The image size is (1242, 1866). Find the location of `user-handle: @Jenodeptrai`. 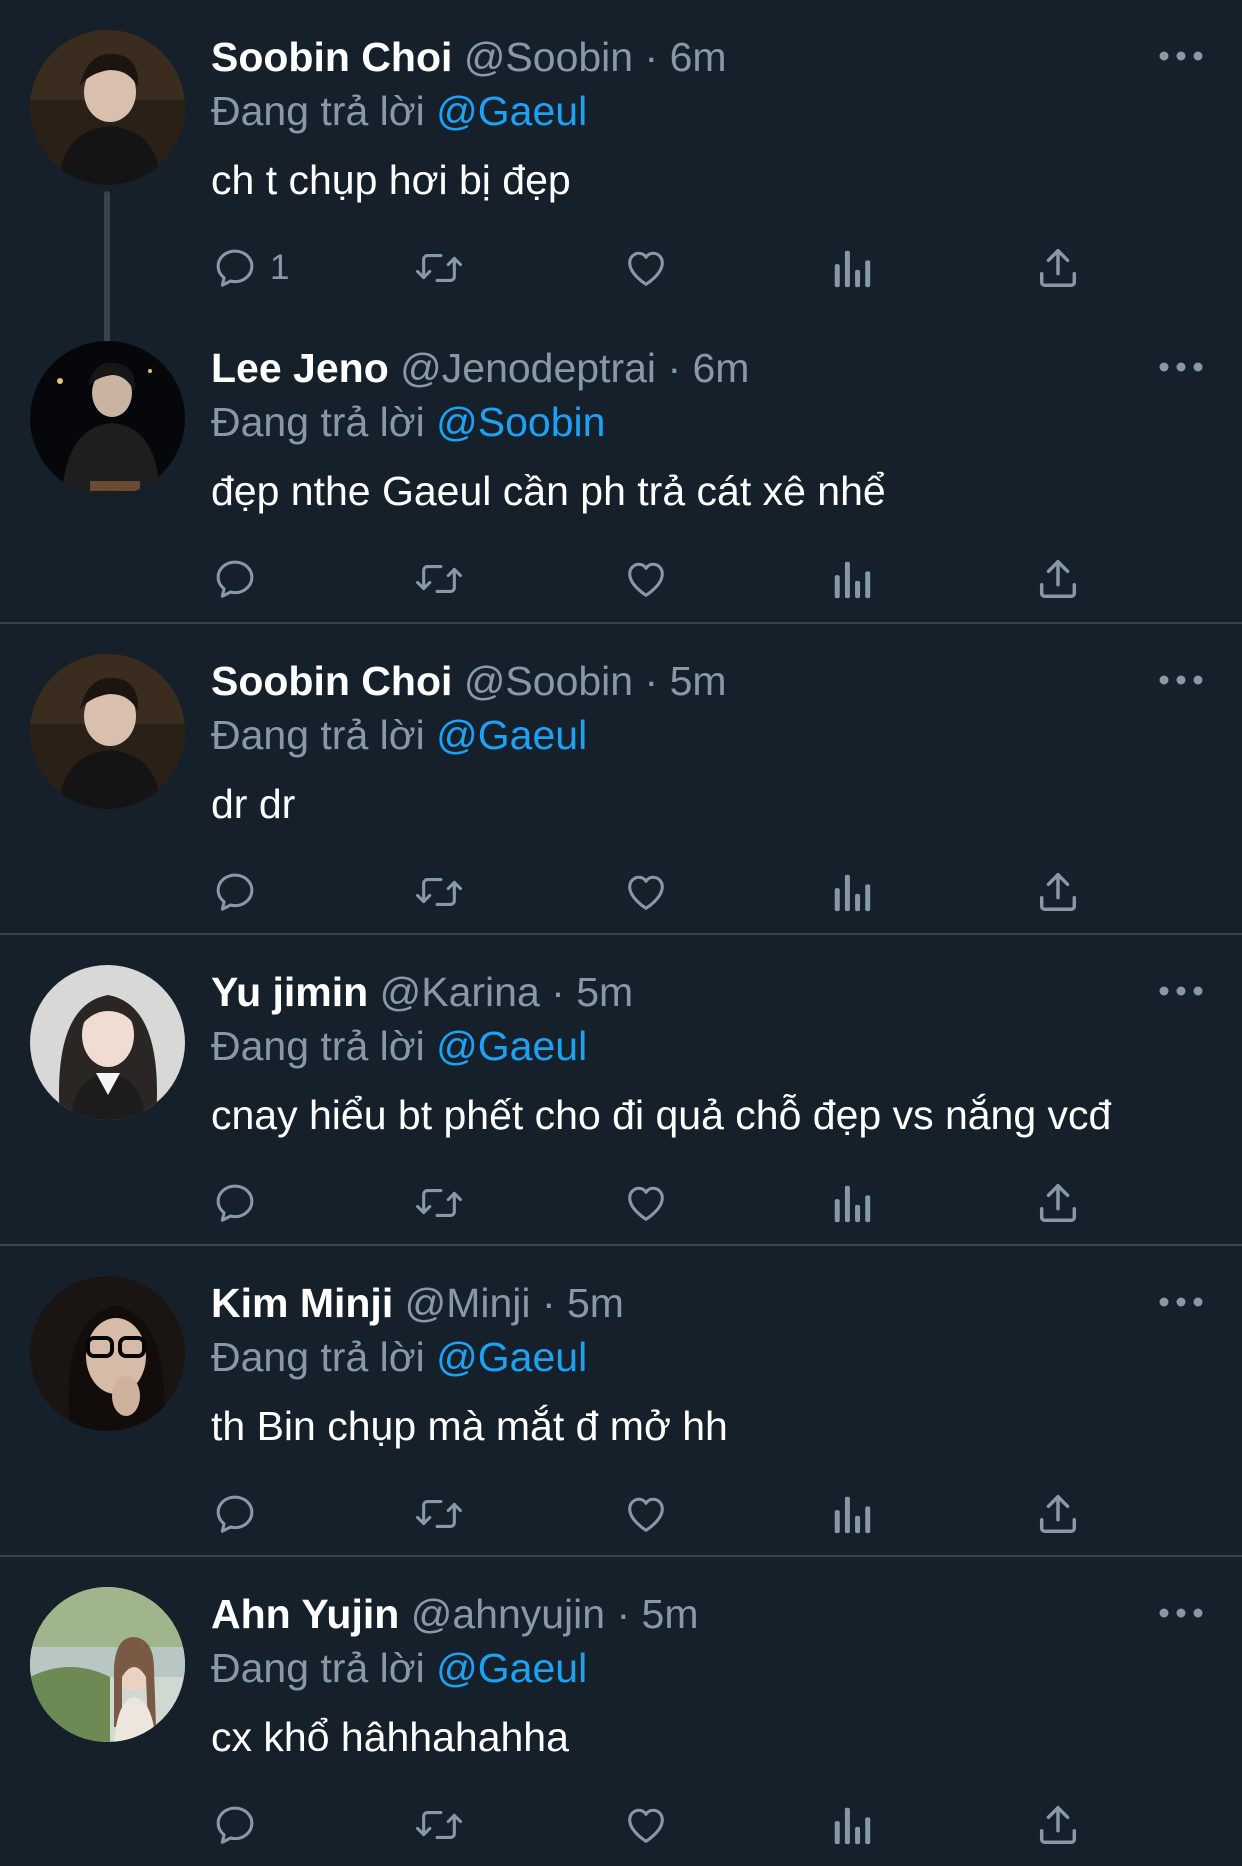

user-handle: @Jenodeptrai is located at coordinates (528, 368).